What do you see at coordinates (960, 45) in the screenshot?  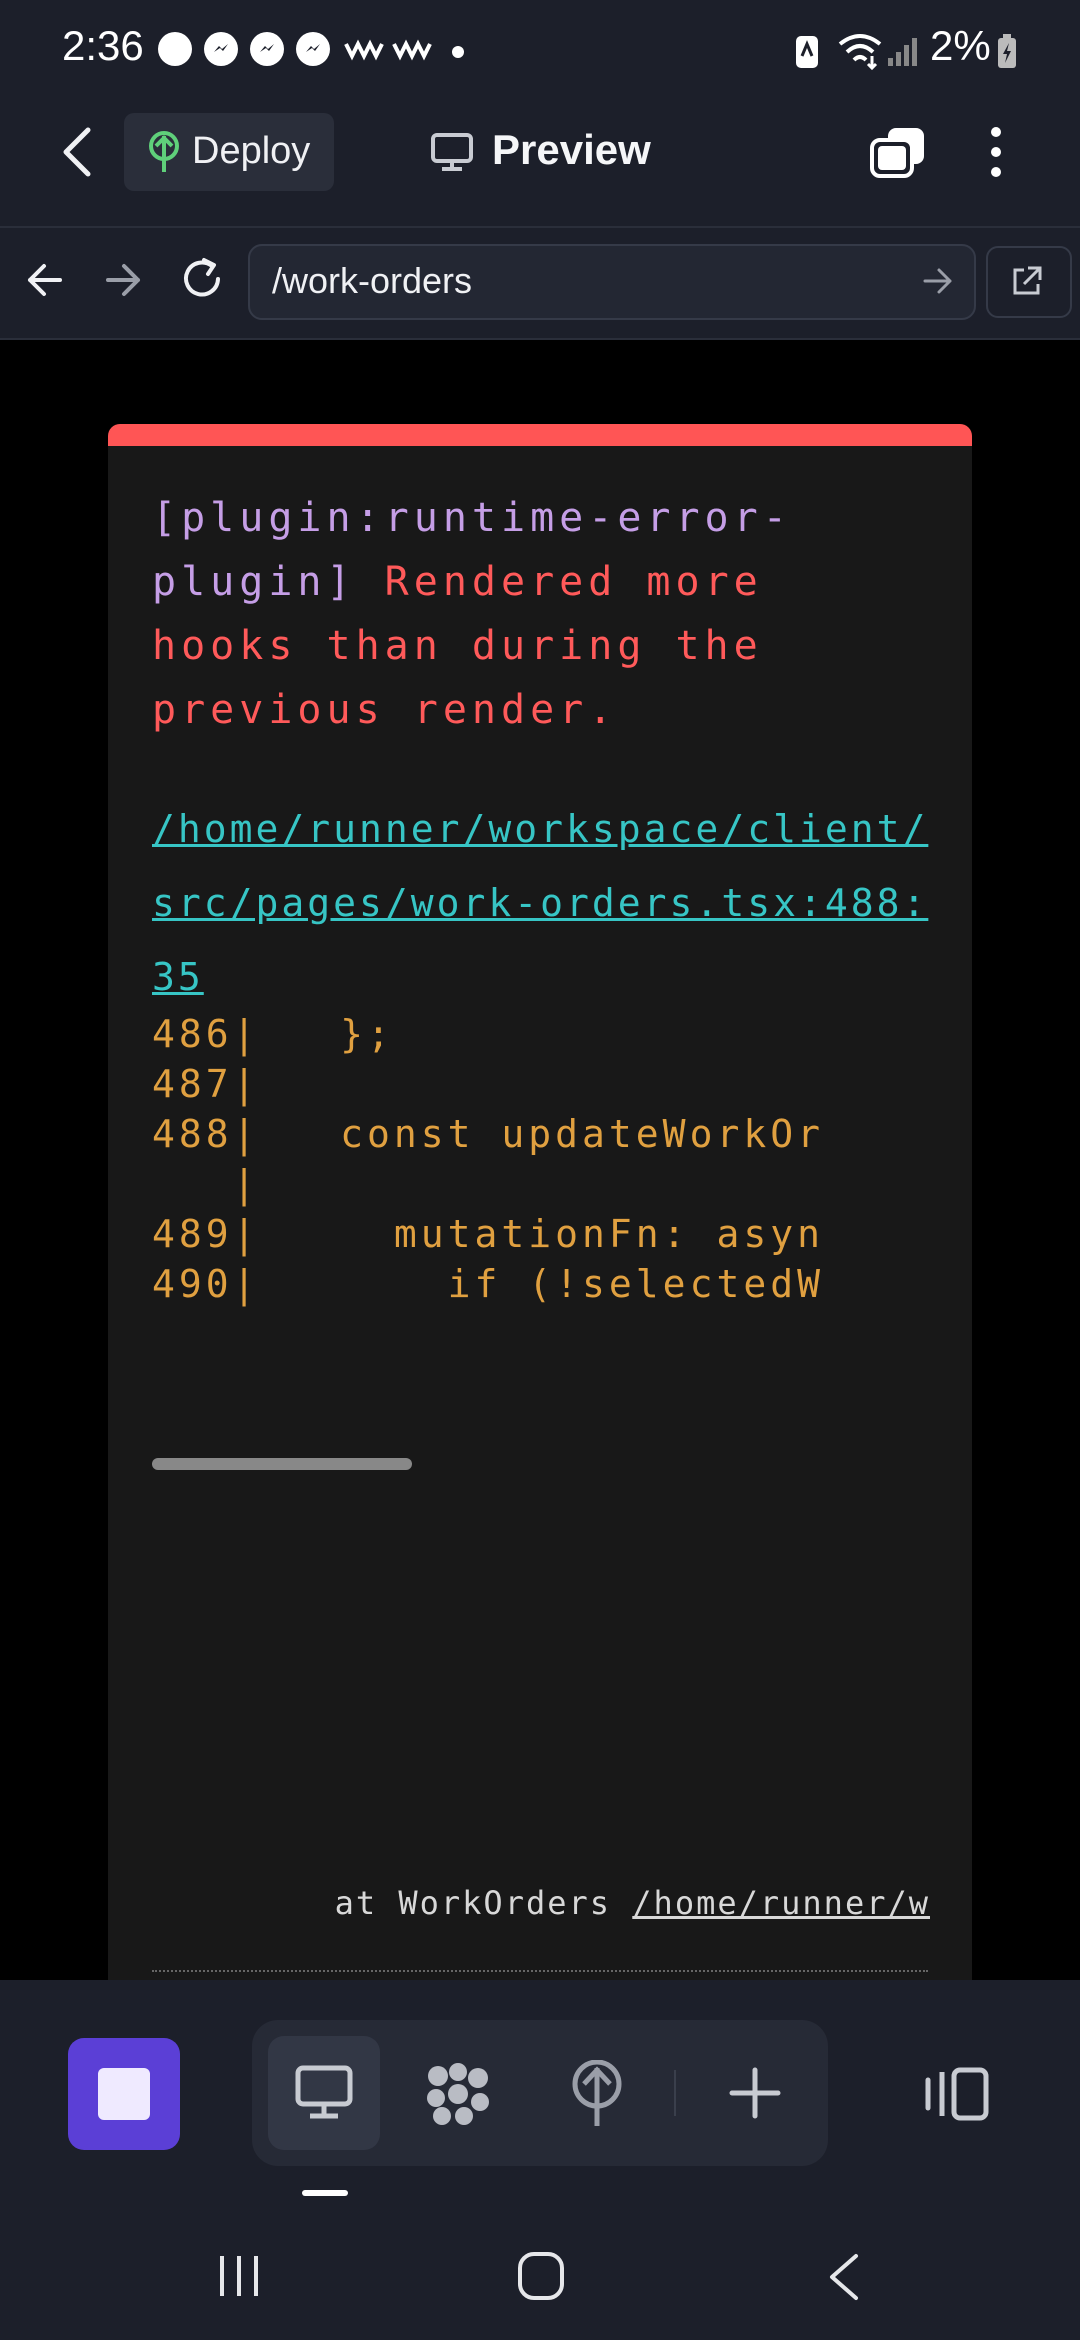 I see `battery-percent: 2%` at bounding box center [960, 45].